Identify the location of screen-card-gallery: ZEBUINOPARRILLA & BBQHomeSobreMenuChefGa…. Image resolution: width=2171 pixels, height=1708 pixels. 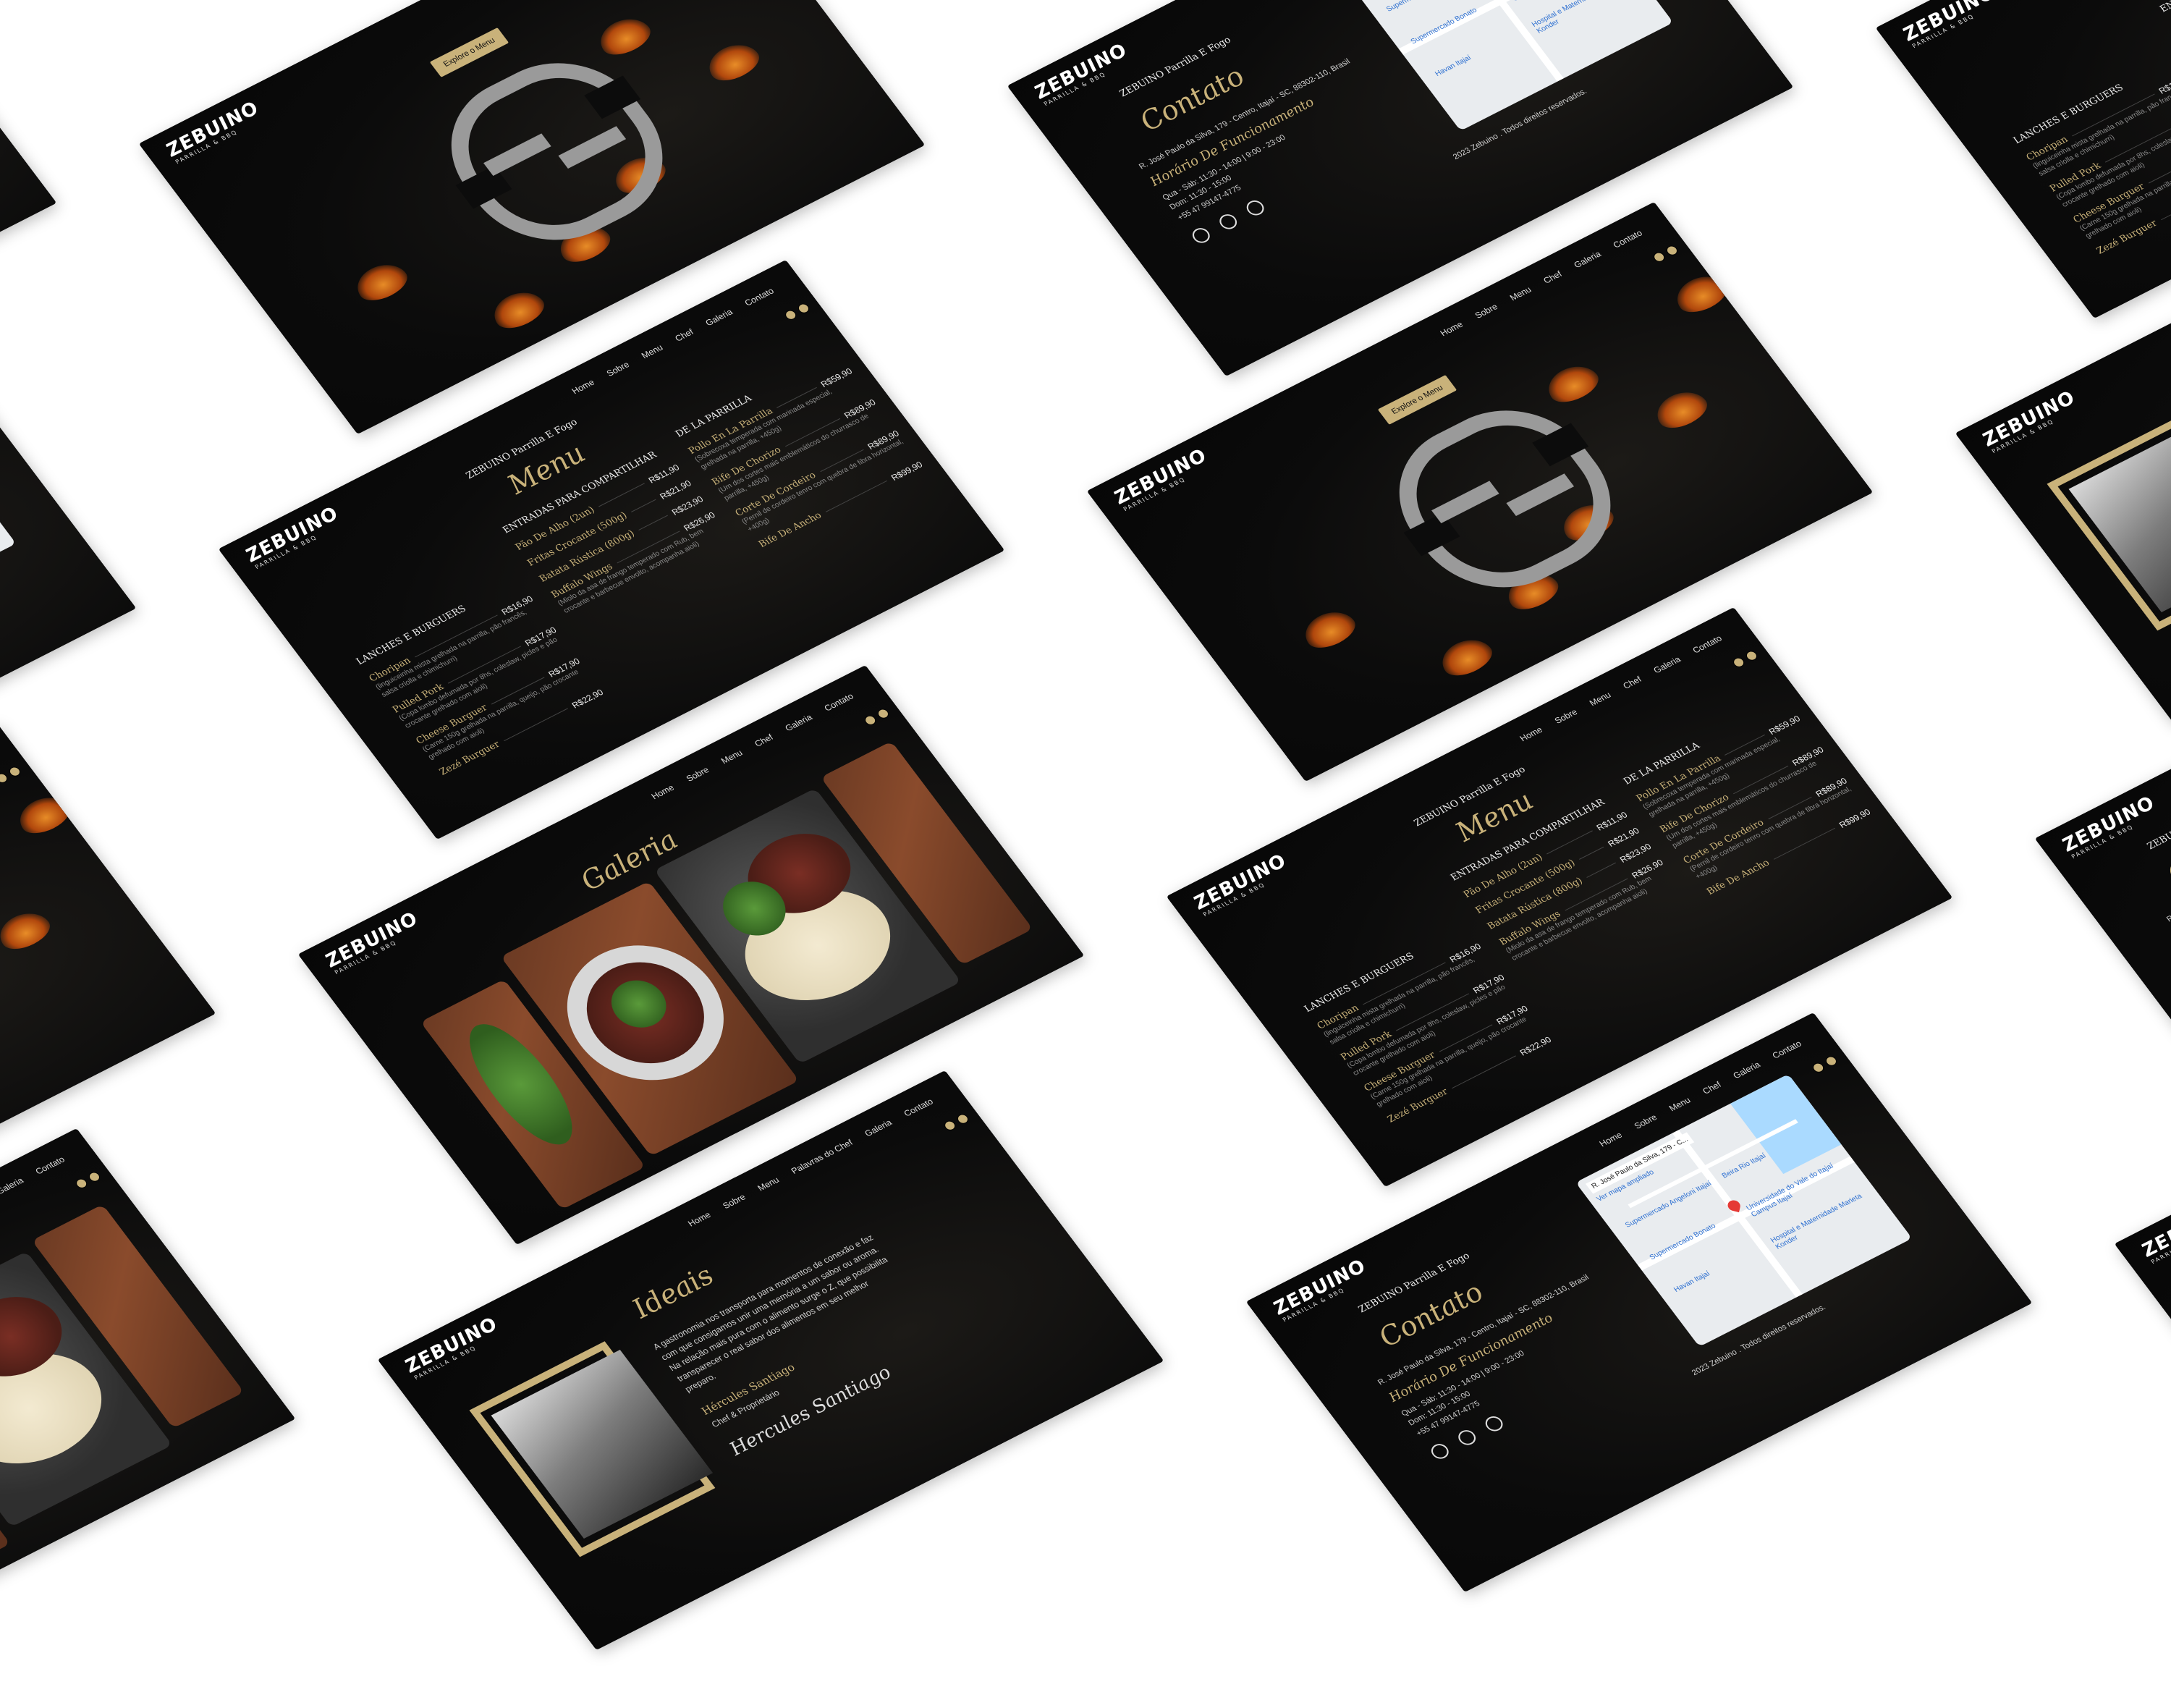
(148, 1418).